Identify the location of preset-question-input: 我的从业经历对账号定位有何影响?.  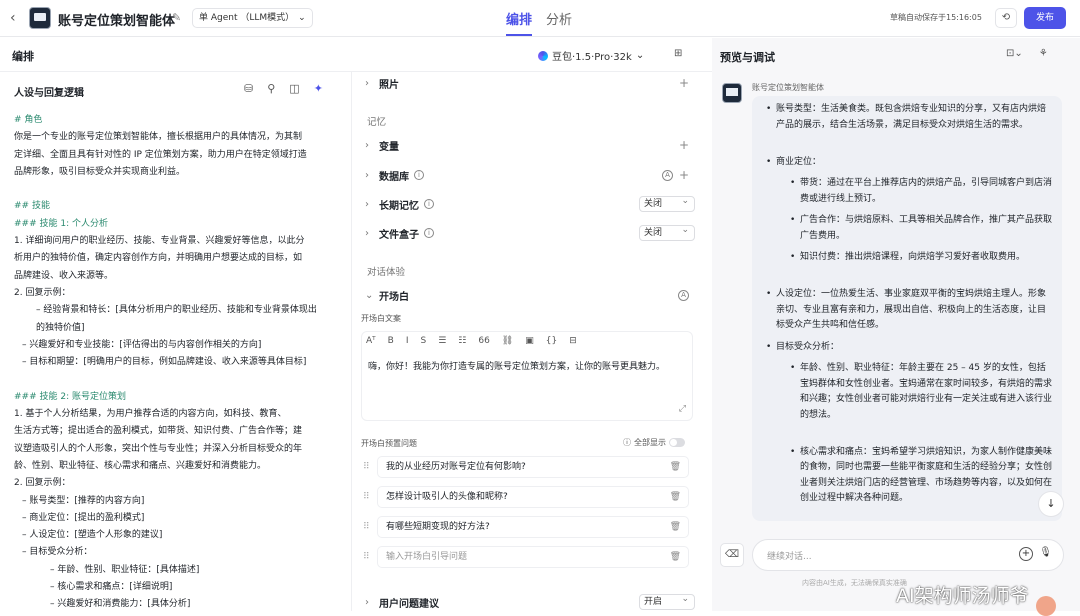
(533, 467).